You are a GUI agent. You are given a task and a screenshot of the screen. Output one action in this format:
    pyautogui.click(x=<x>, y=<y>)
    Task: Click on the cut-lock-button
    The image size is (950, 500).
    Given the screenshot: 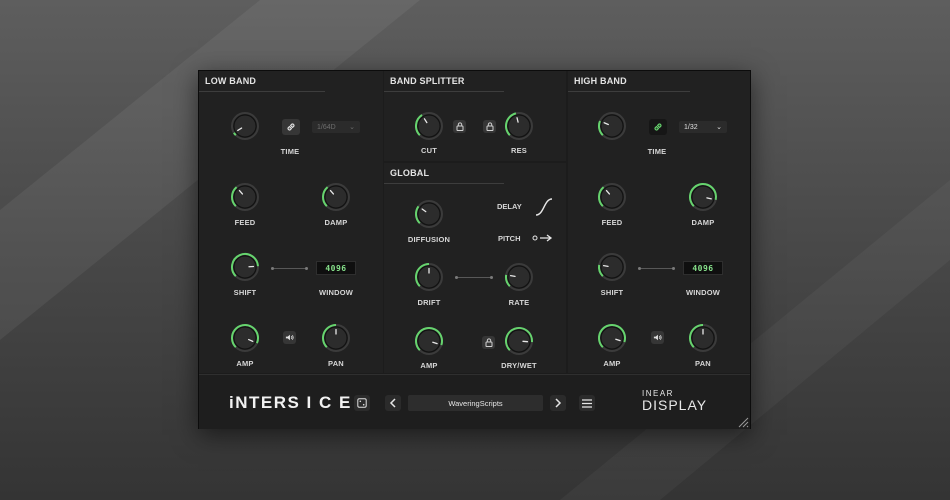 What is the action you would take?
    pyautogui.click(x=459, y=126)
    